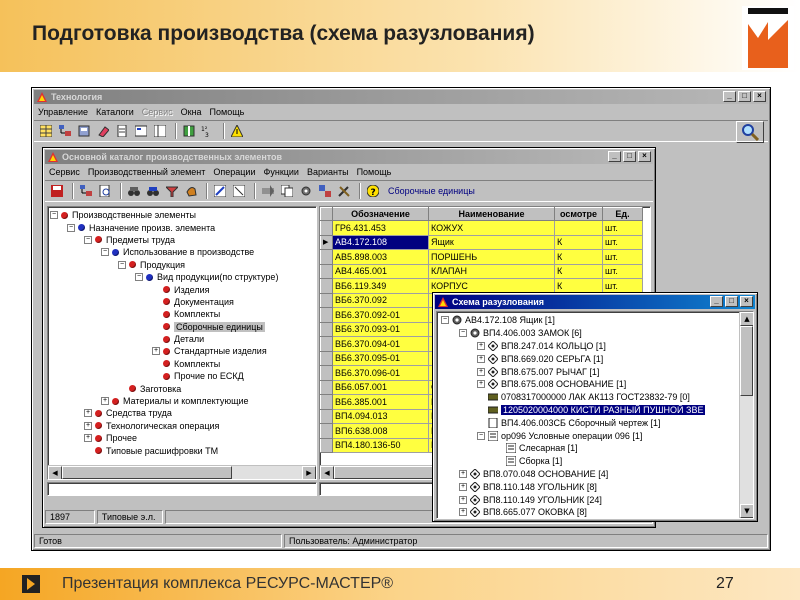 The height and width of the screenshot is (600, 800). I want to click on table-cell: ПОРШЕНЬ, so click(491, 257).